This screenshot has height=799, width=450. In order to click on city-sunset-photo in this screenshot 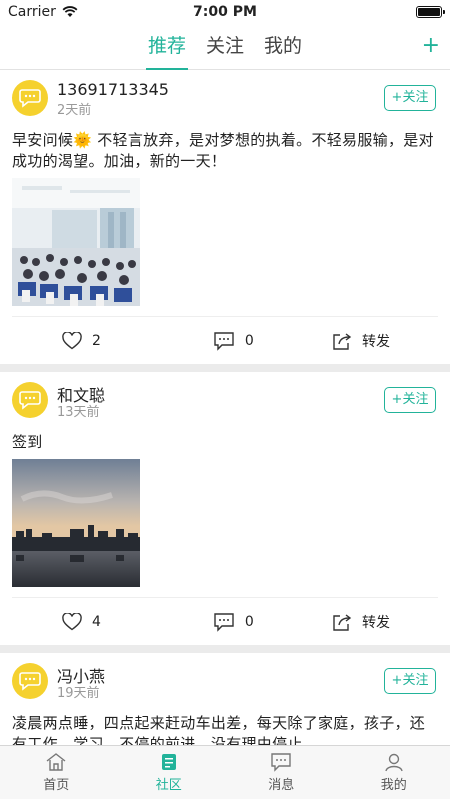, I will do `click(76, 523)`.